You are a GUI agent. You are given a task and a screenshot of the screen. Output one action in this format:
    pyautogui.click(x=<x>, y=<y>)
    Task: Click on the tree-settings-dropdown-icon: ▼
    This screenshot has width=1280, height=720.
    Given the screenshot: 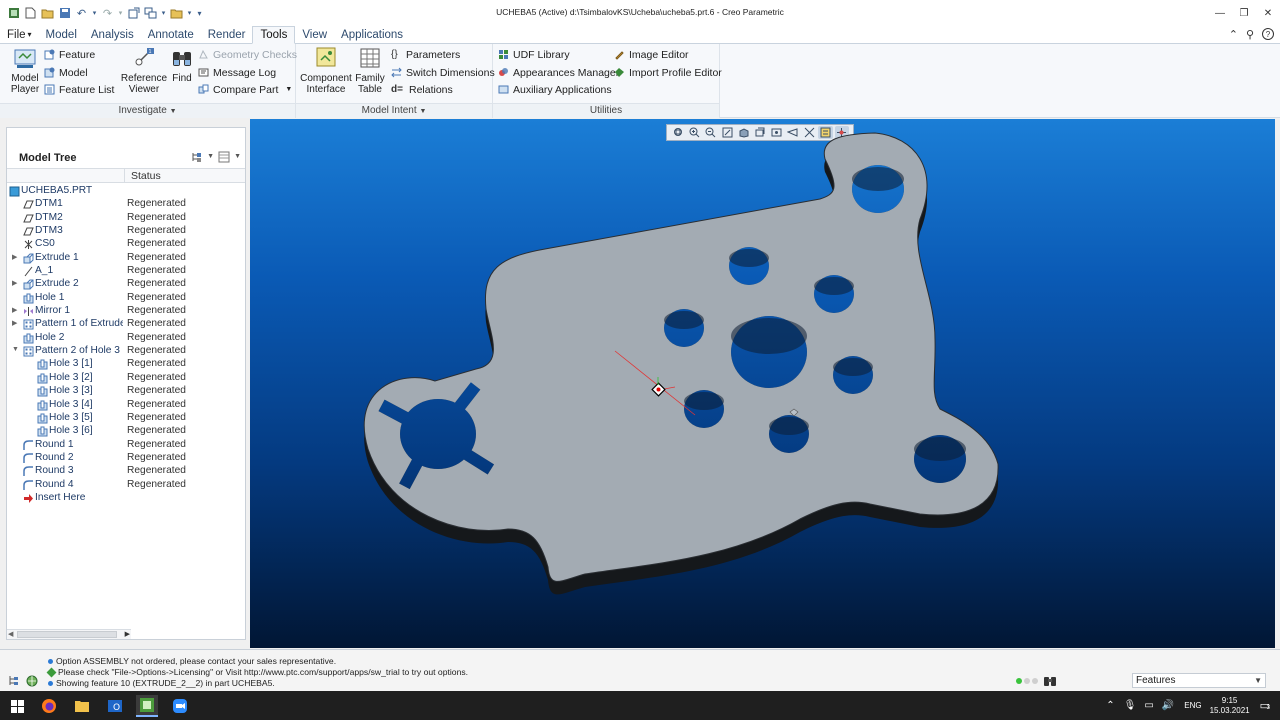 What is the action you would take?
    pyautogui.click(x=210, y=158)
    